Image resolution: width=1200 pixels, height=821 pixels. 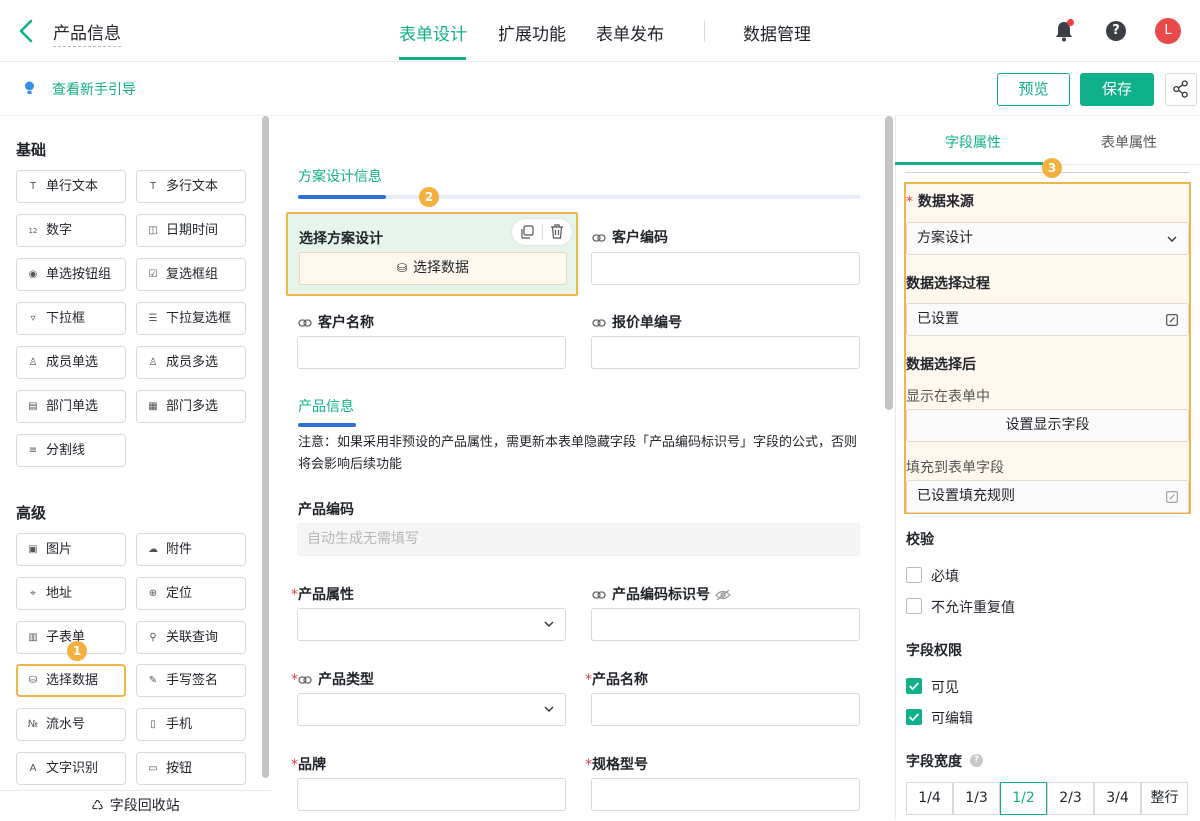 What do you see at coordinates (945, 577) in the screenshot?
I see `required-label: 必填` at bounding box center [945, 577].